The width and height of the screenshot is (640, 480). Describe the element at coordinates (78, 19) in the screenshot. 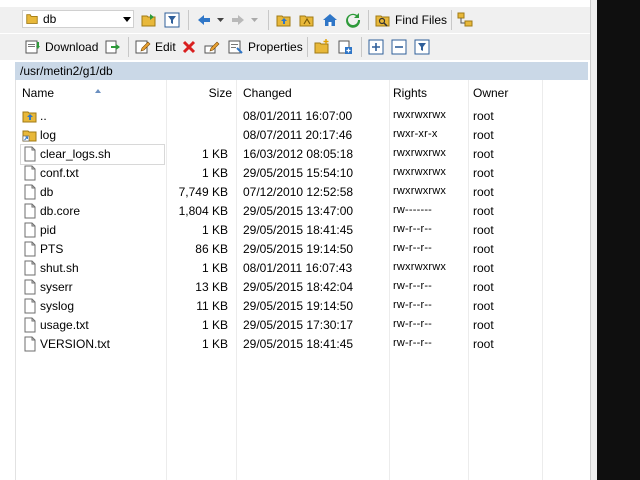

I see `path-dropdown: db` at that location.